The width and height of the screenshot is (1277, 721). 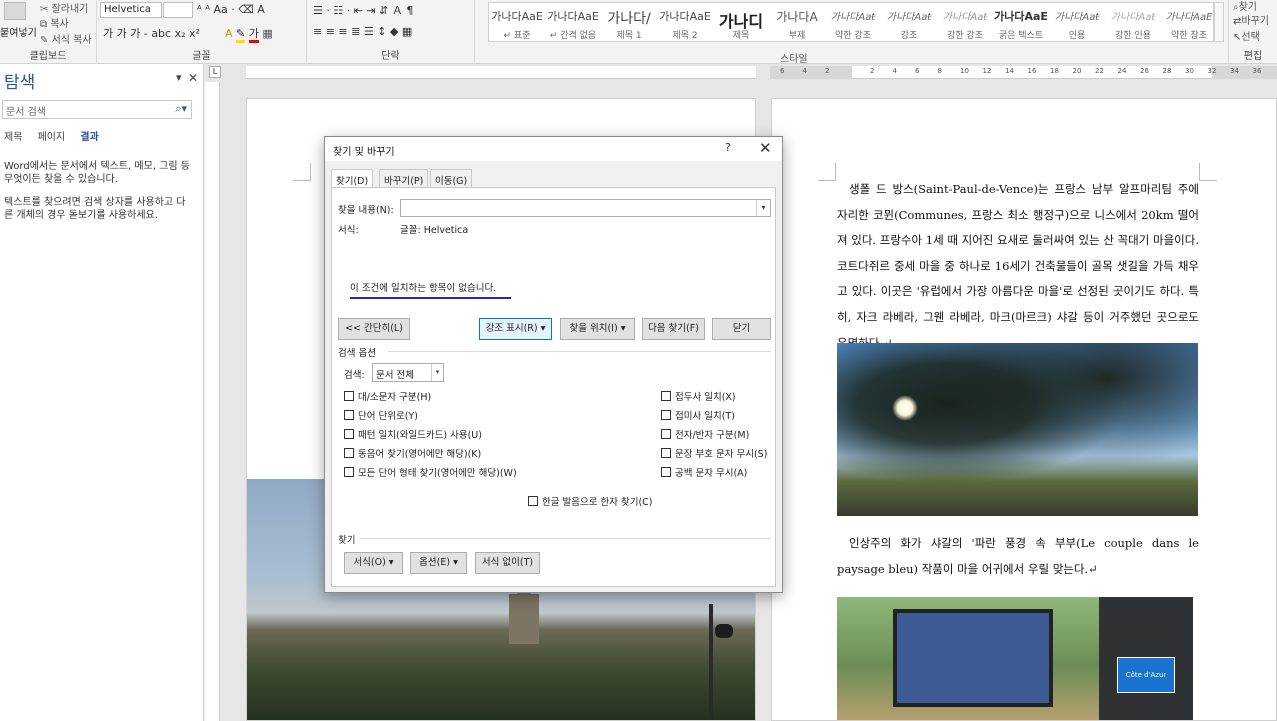 What do you see at coordinates (373, 563) in the screenshot?
I see `format-button: 서식(O) ▾` at bounding box center [373, 563].